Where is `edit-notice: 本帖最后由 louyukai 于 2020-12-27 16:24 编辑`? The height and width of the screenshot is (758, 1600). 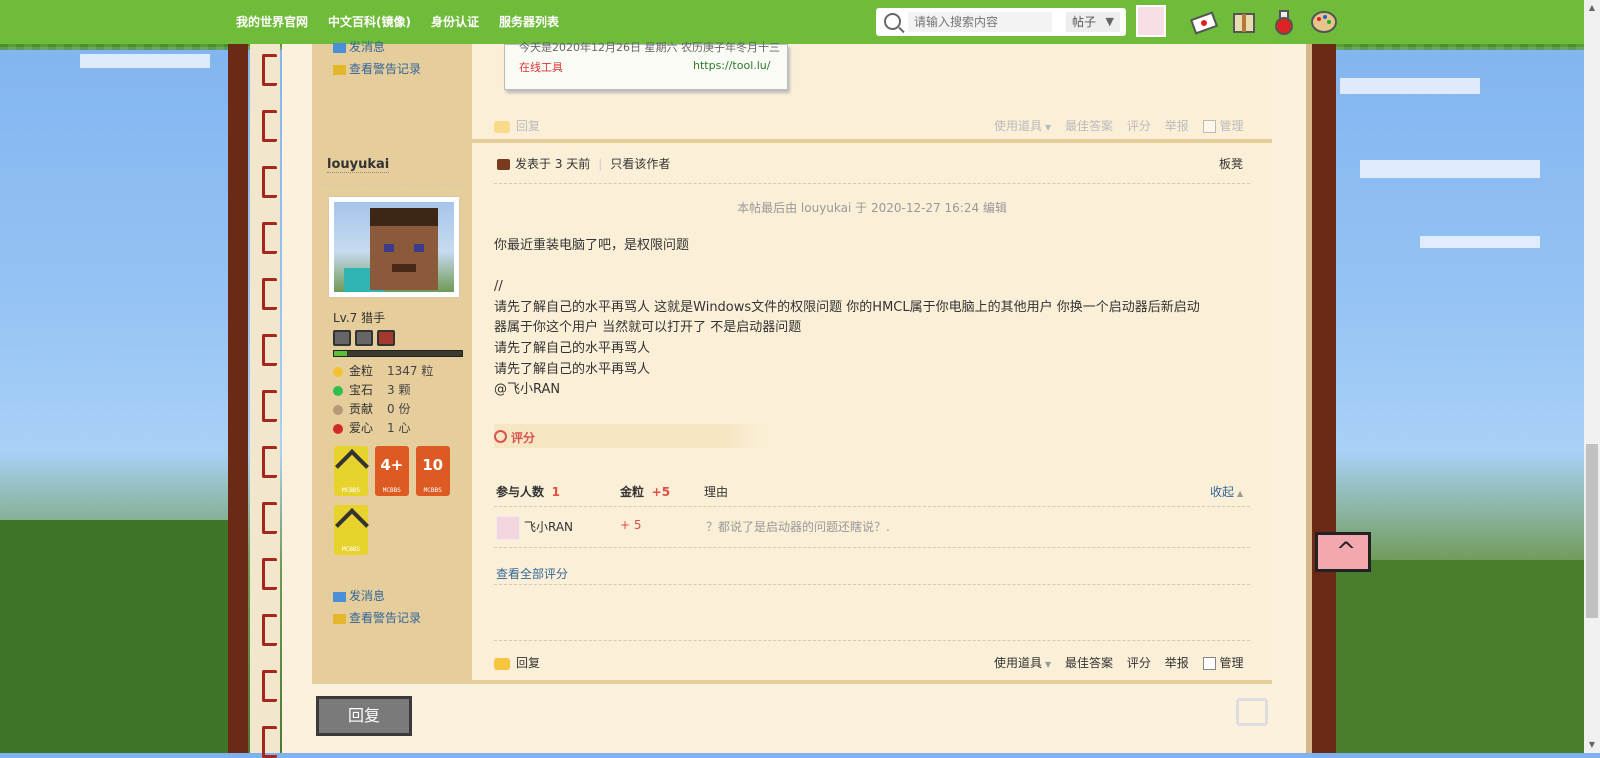 edit-notice: 本帖最后由 louyukai 于 2020-12-27 16:24 编辑 is located at coordinates (872, 208).